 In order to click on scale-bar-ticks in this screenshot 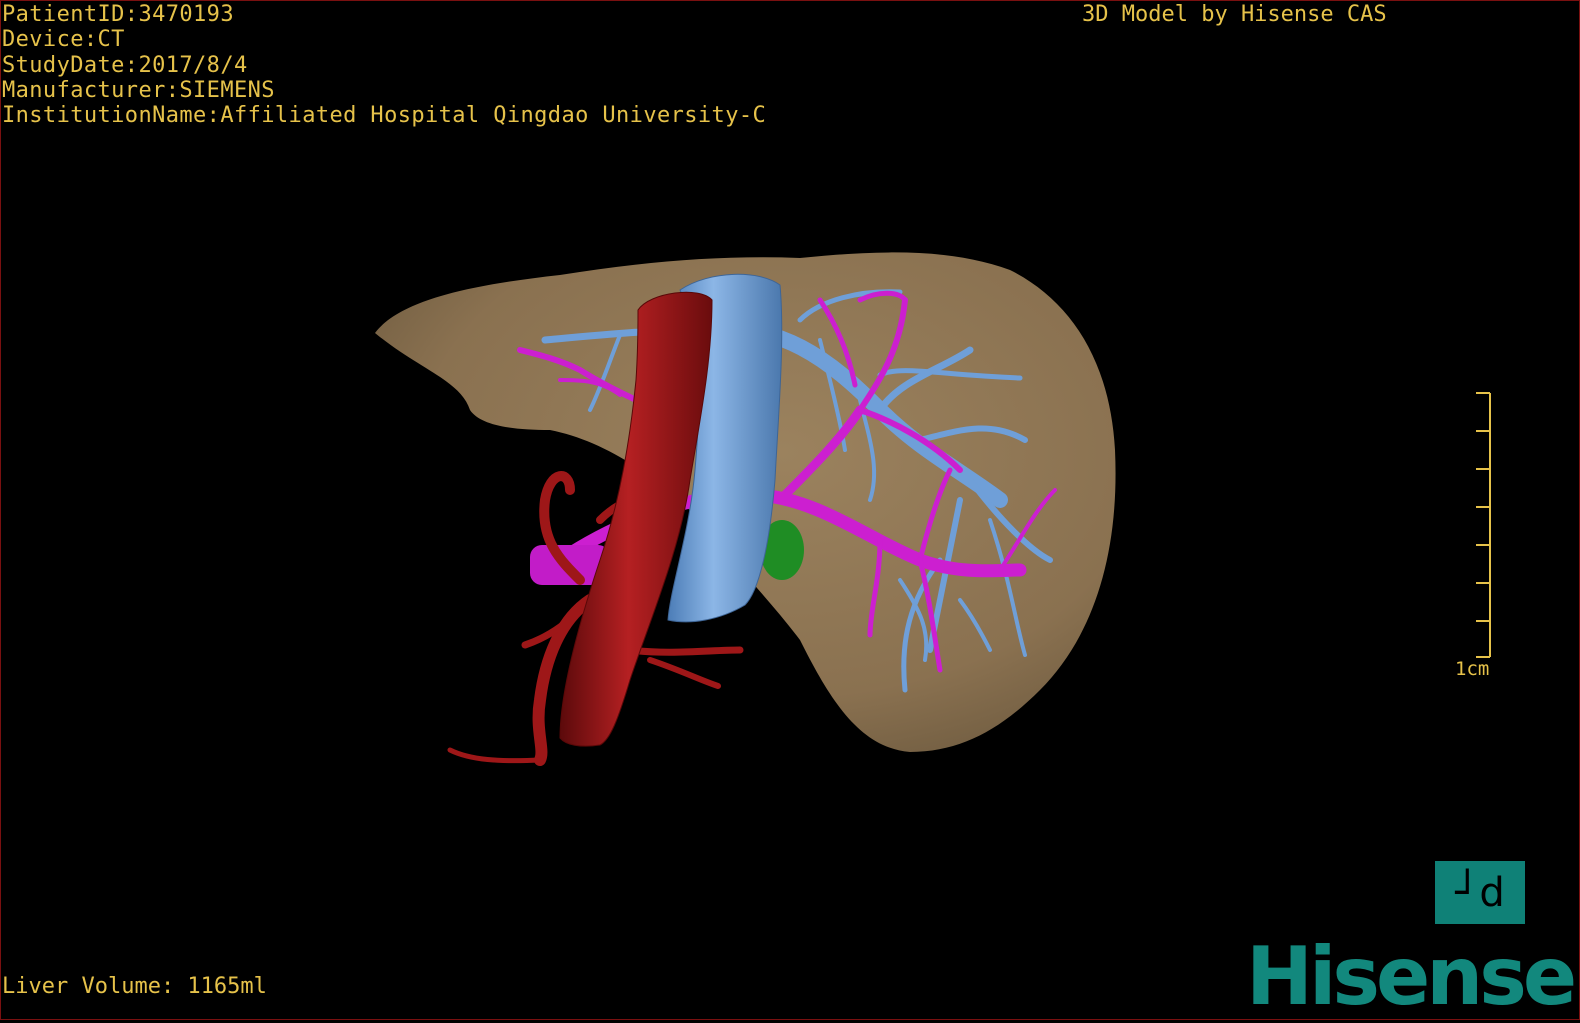, I will do `click(1483, 525)`.